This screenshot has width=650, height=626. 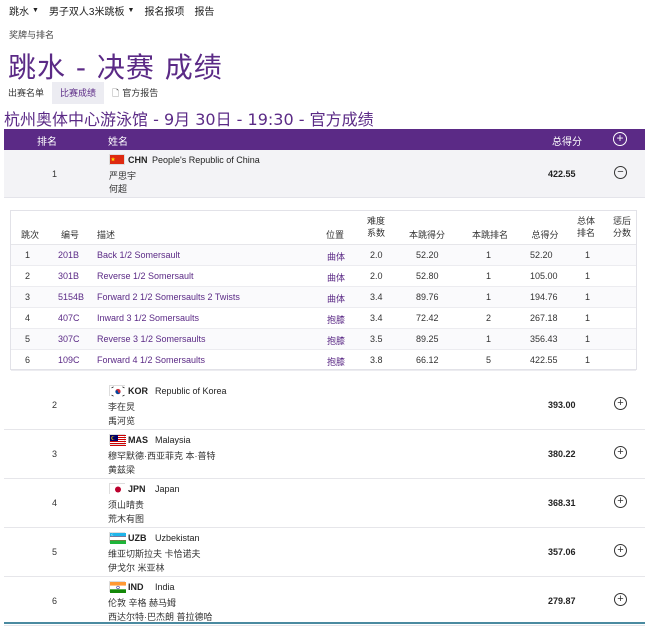 I want to click on total-score: 380.22, so click(x=562, y=454).